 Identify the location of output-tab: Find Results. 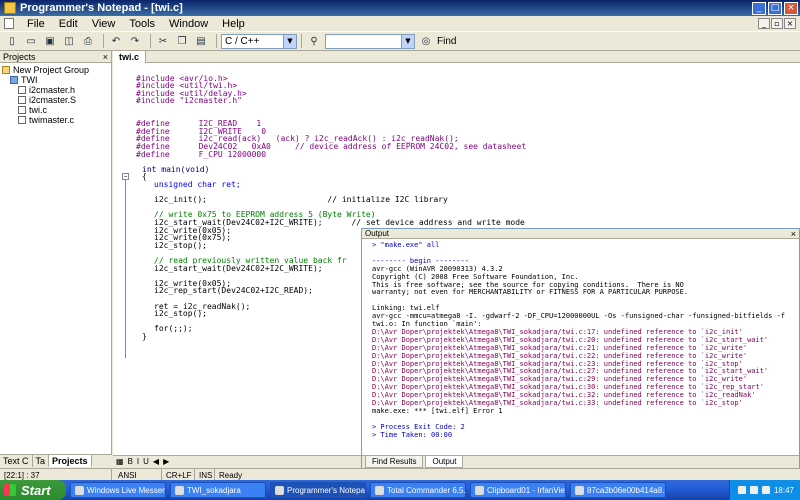
(394, 462).